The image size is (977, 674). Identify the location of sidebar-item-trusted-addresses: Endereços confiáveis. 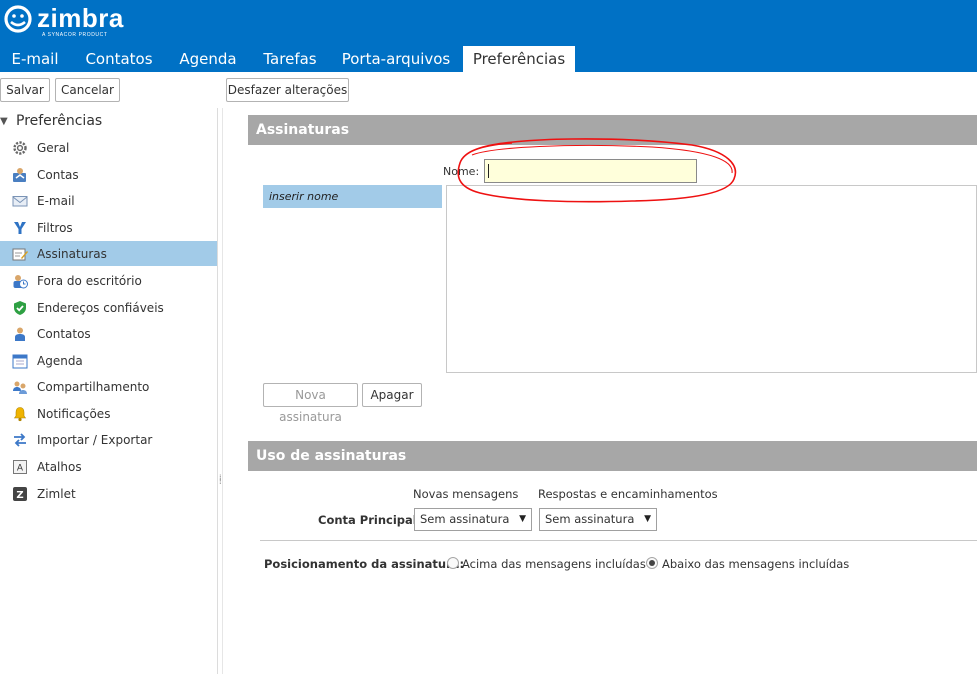
(108, 307).